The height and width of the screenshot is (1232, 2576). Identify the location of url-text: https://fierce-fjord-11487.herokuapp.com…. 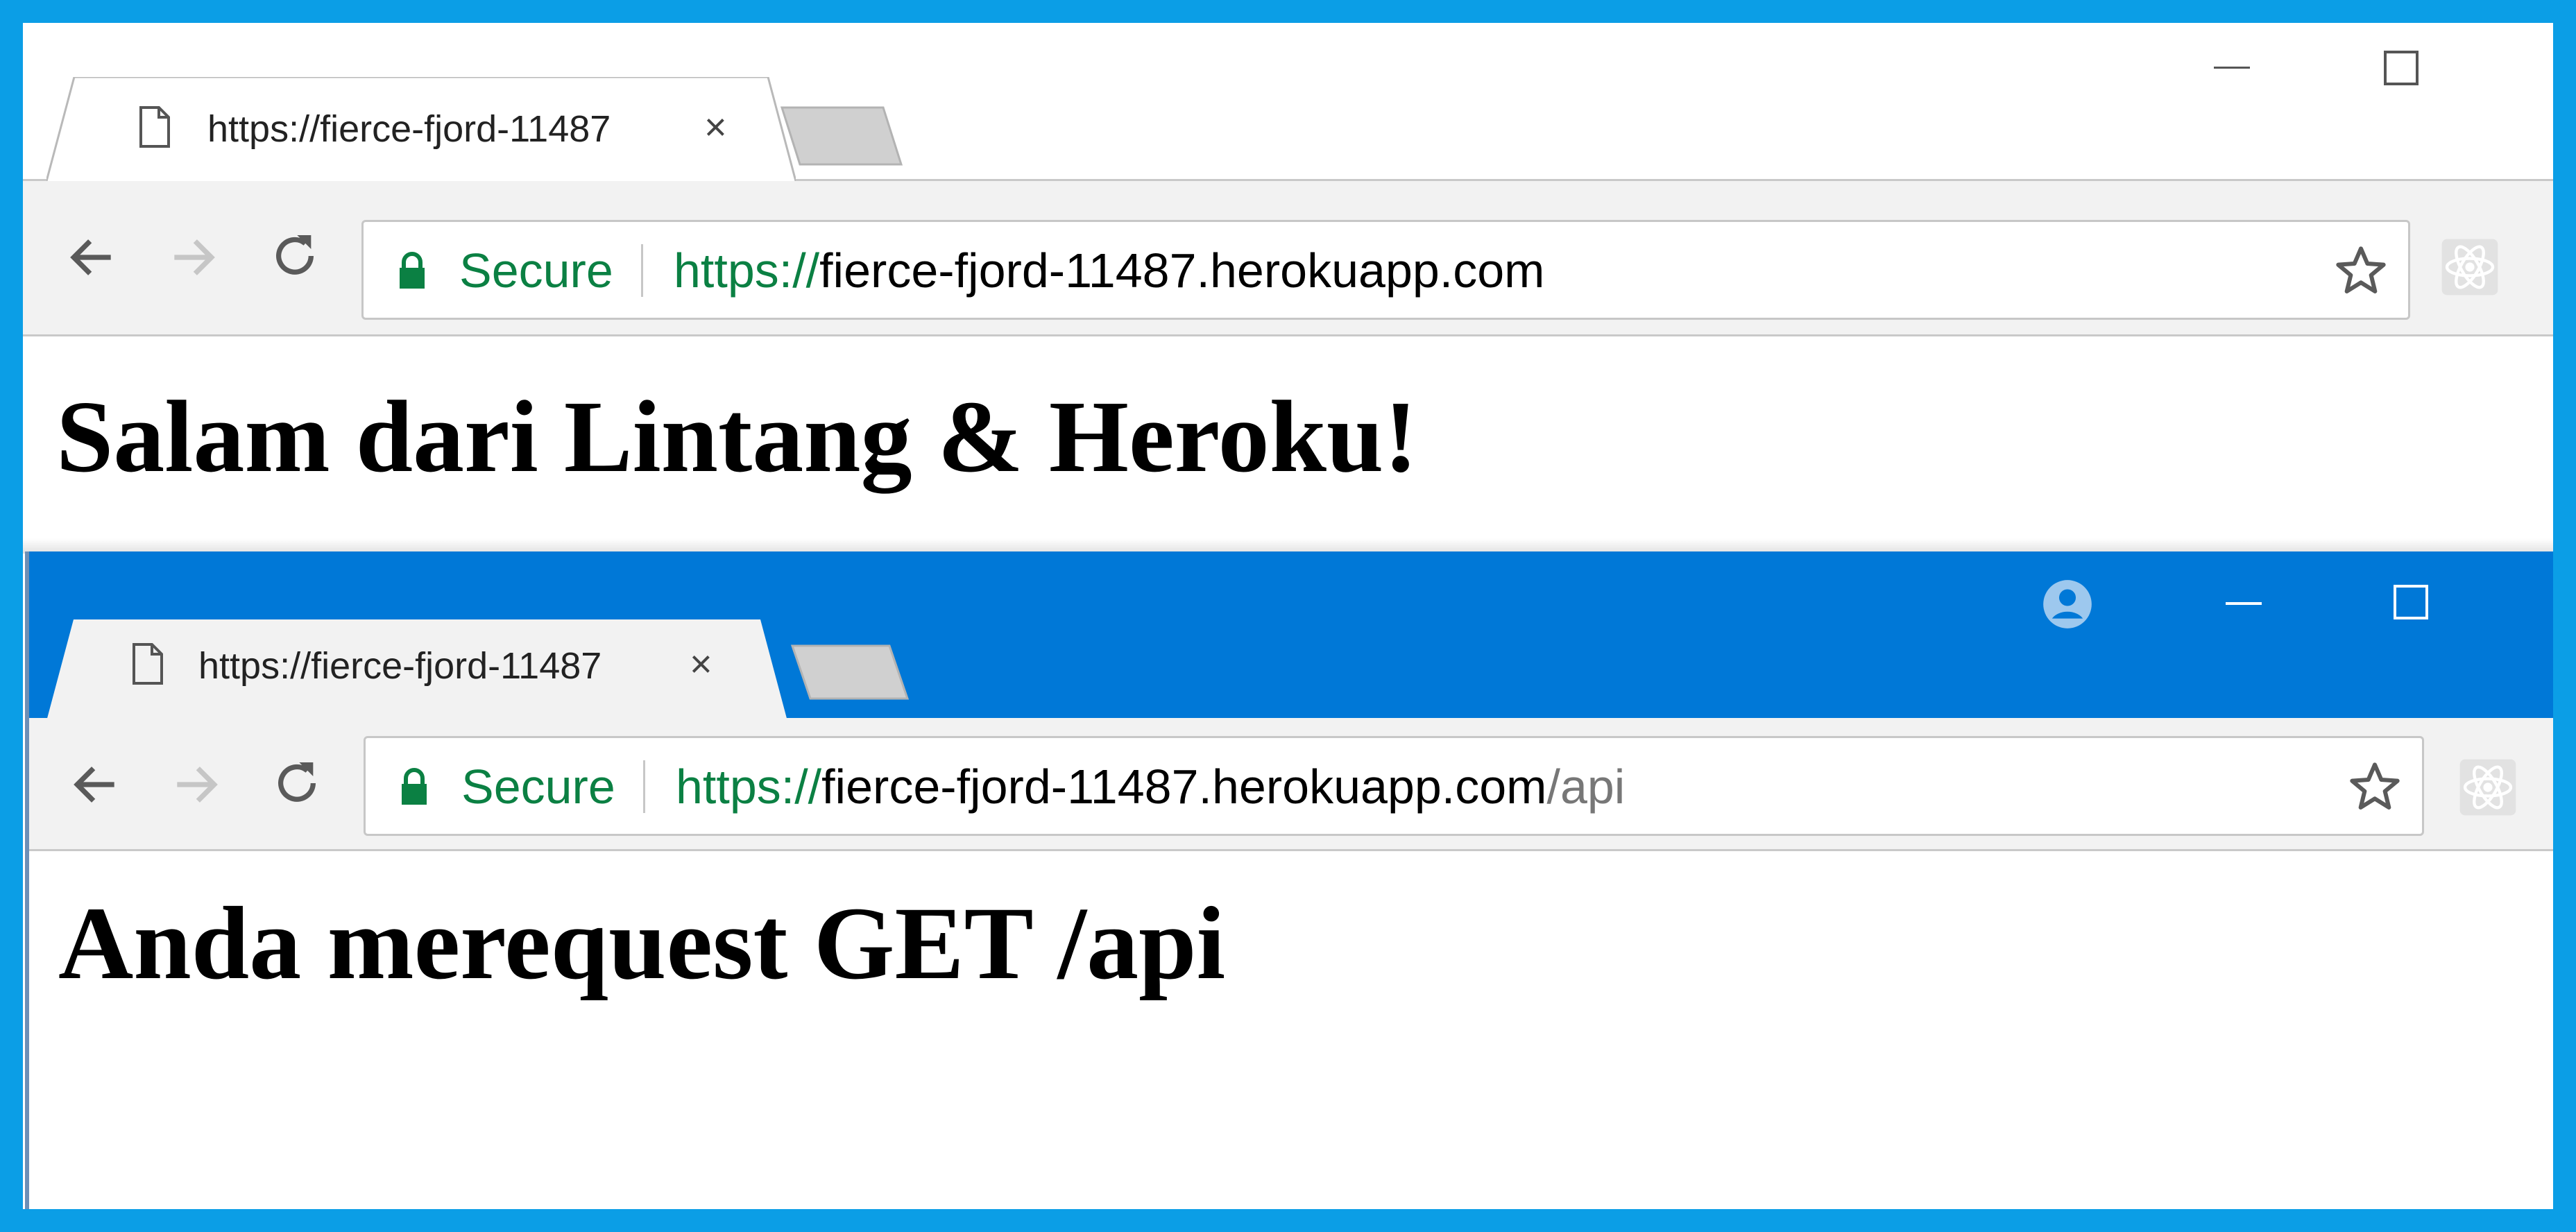
(1150, 786).